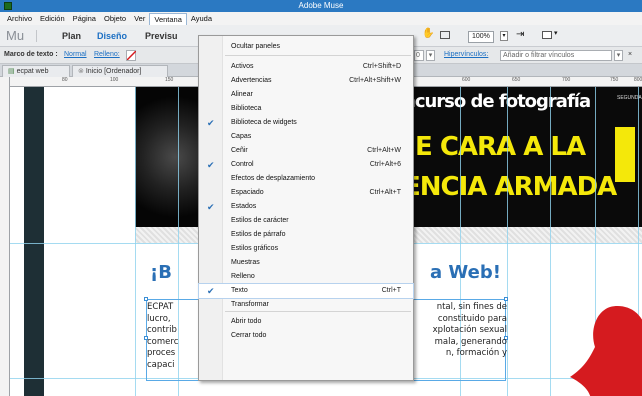  I want to click on ruler-label: 600, so click(466, 80).